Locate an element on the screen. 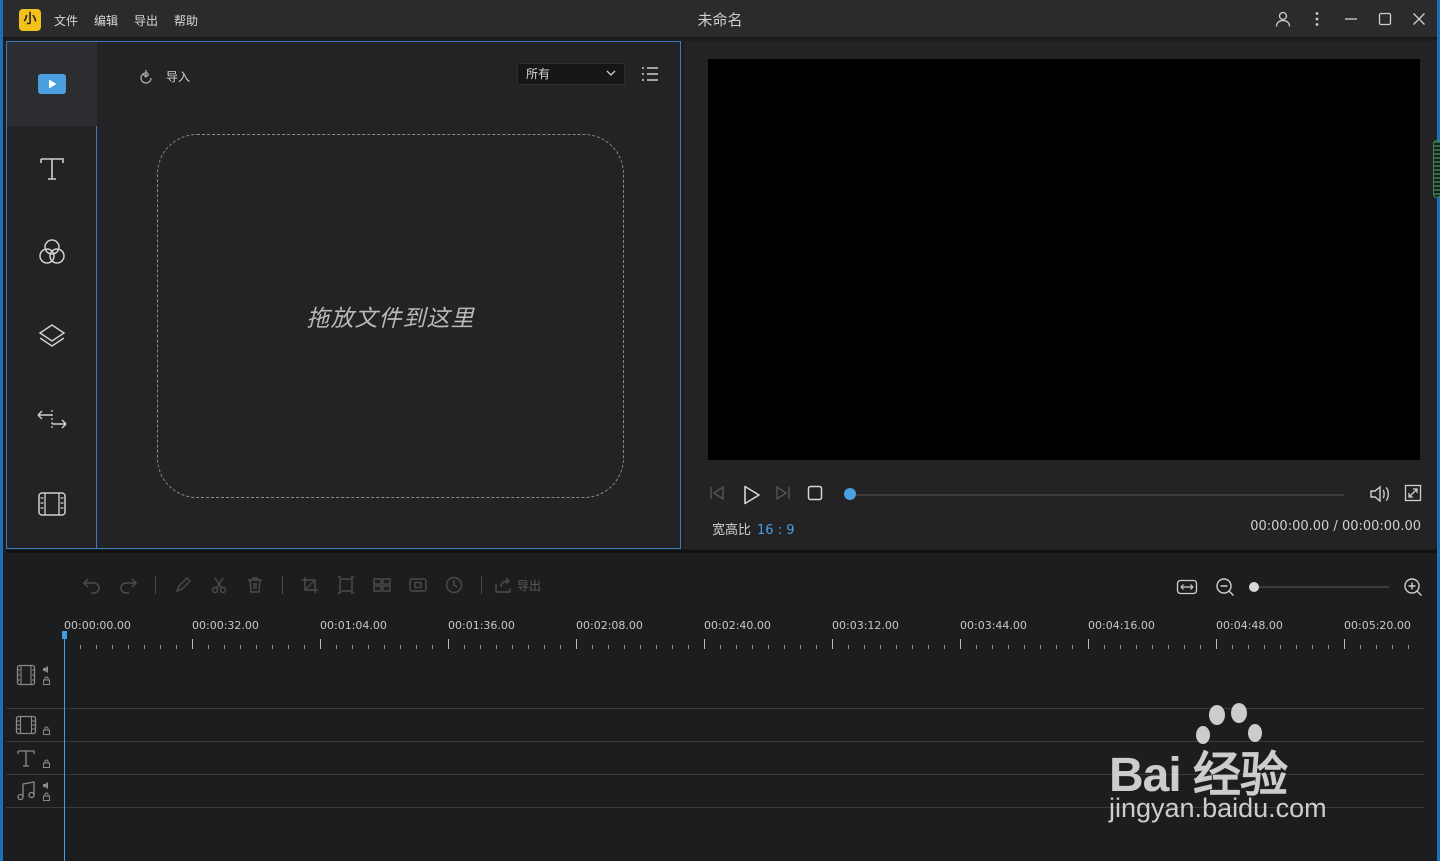 The image size is (1440, 861). playhead is located at coordinates (64, 747).